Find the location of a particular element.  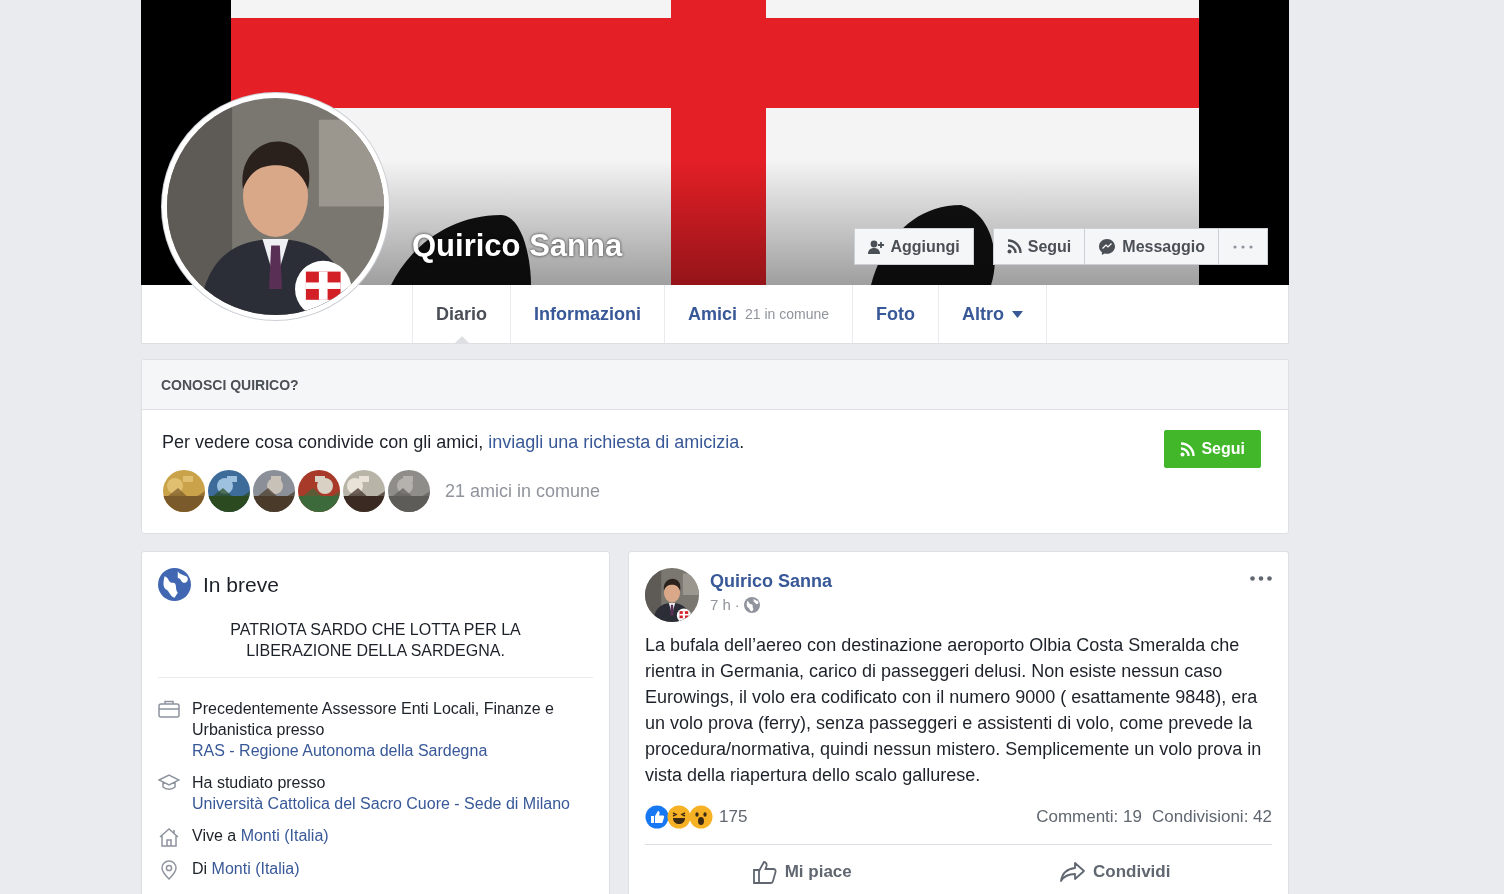

intro-link: Università Cattolica del Sacro Cuore - Sede di Milano is located at coordinates (381, 803).